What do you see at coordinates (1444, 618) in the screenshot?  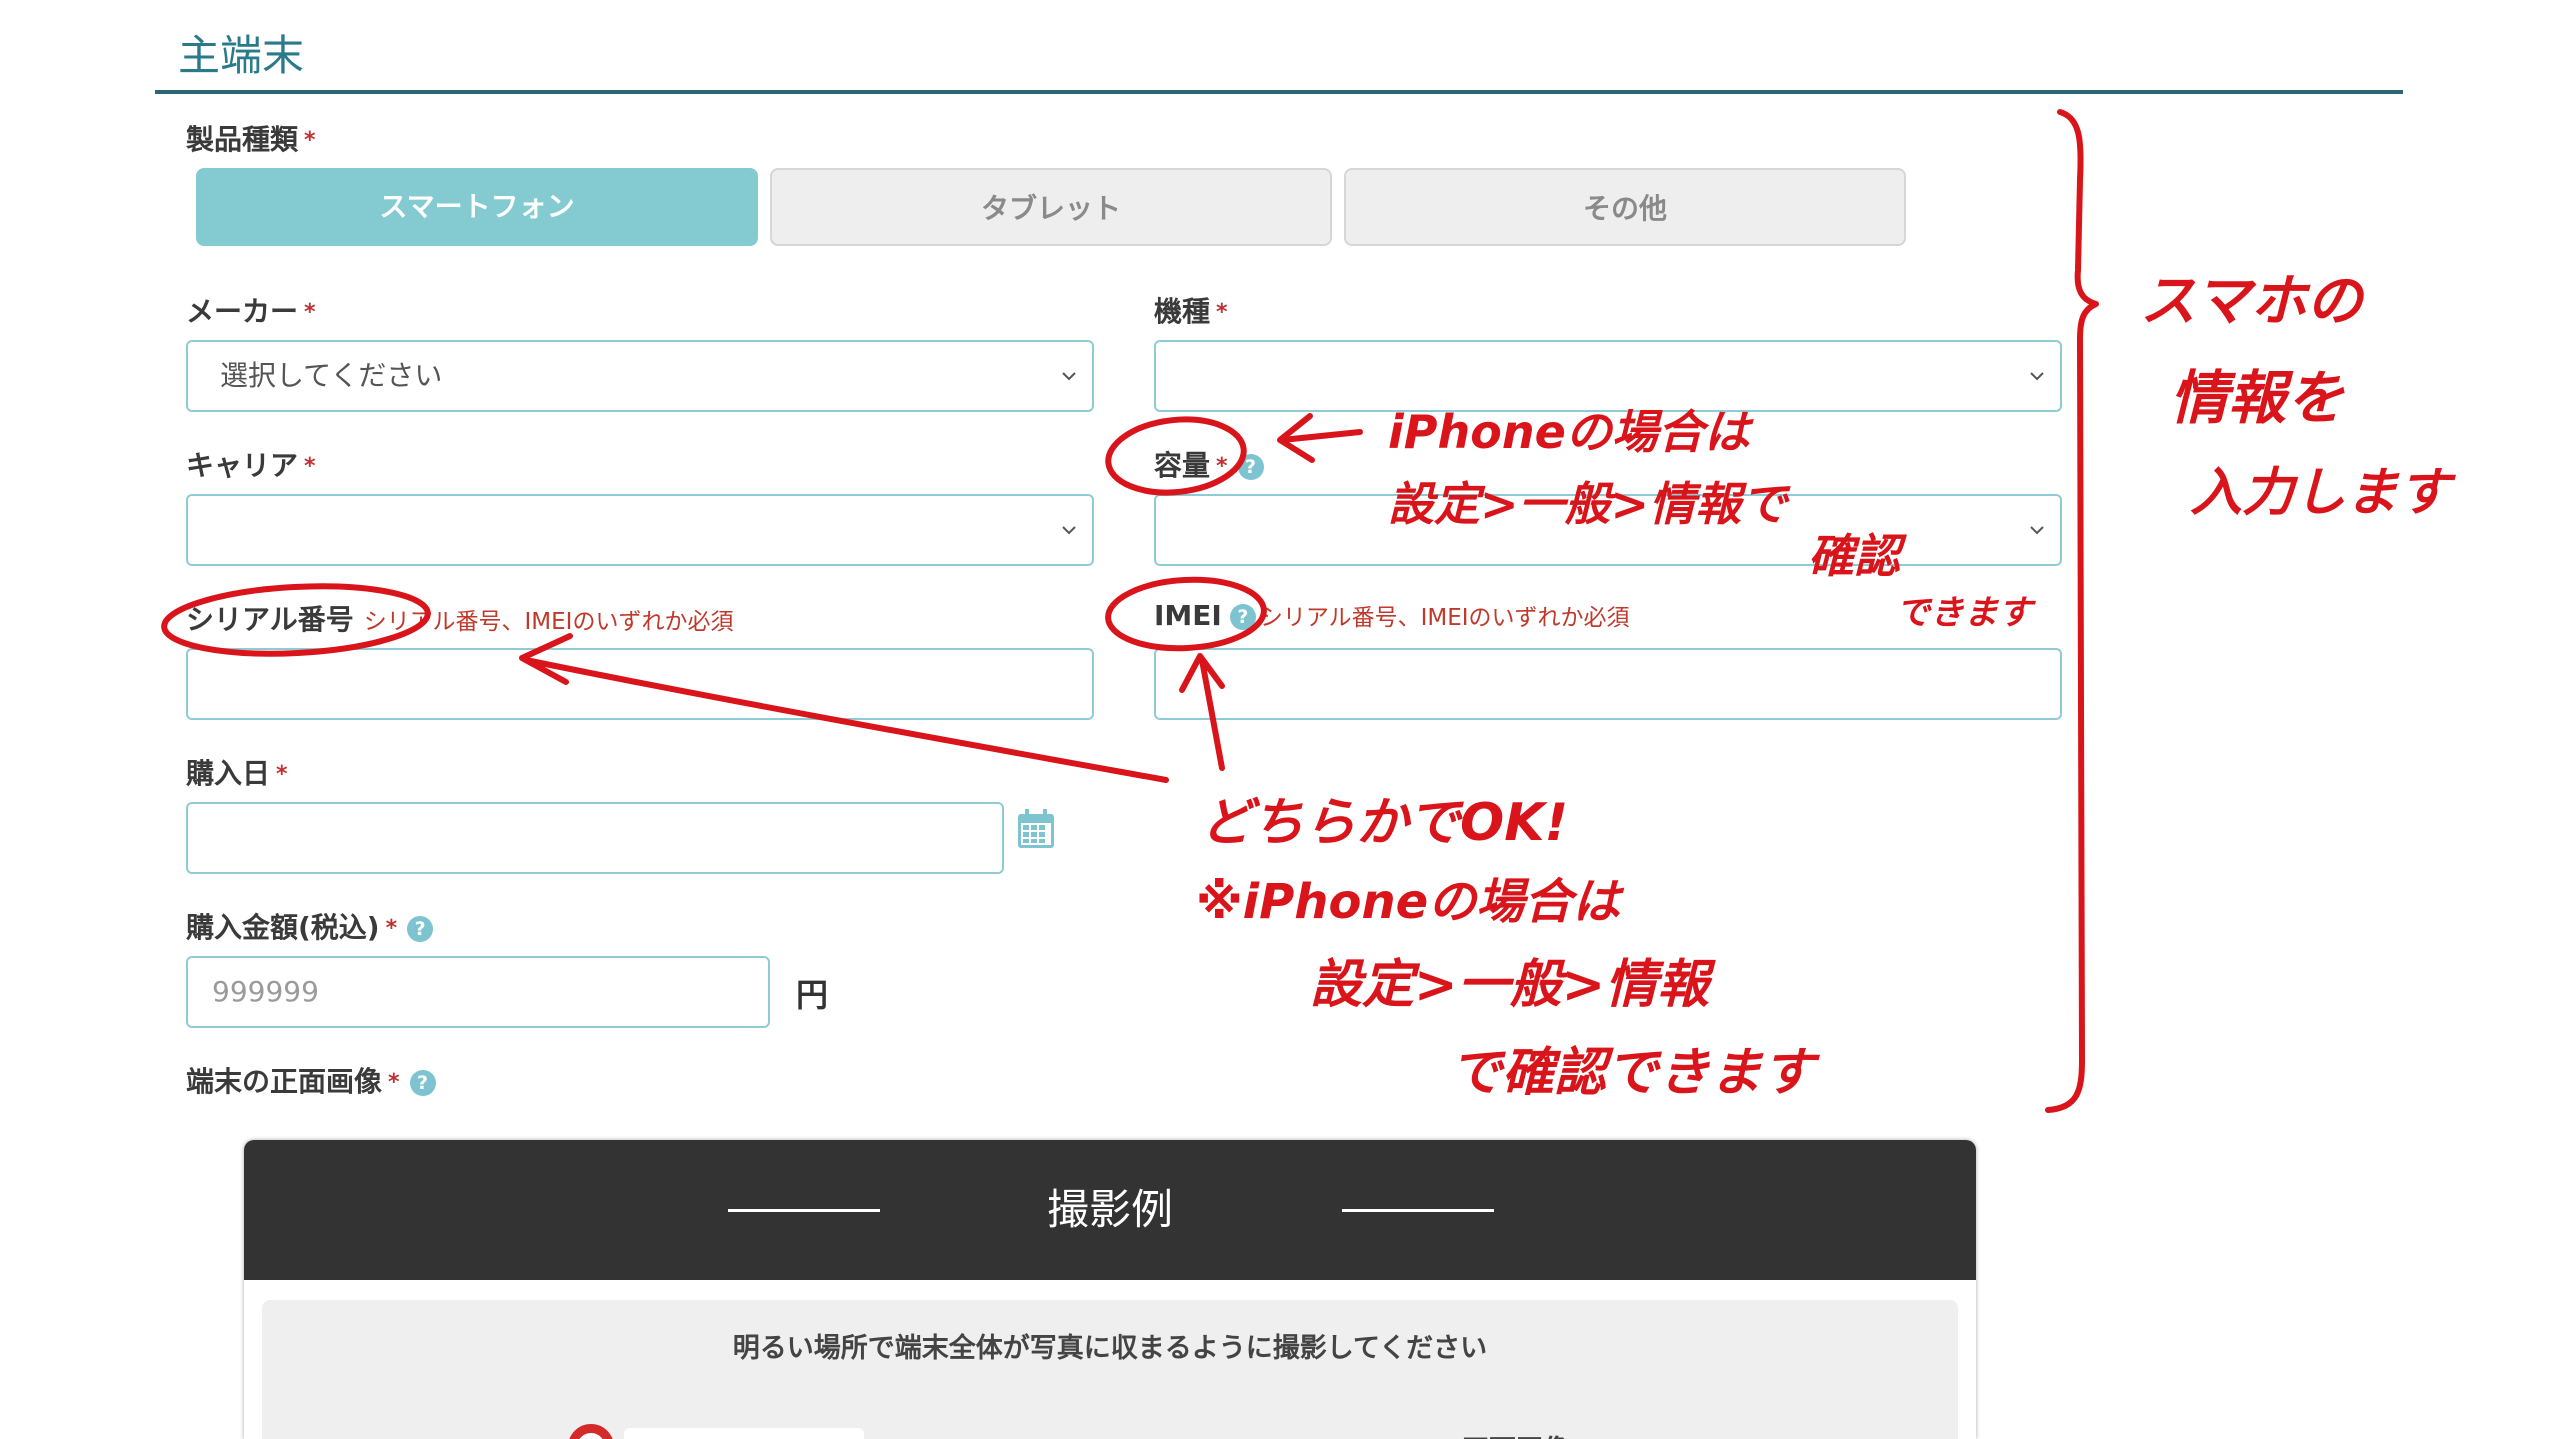 I see `imei-note: シリアル番号、IMEIのいずれか必須` at bounding box center [1444, 618].